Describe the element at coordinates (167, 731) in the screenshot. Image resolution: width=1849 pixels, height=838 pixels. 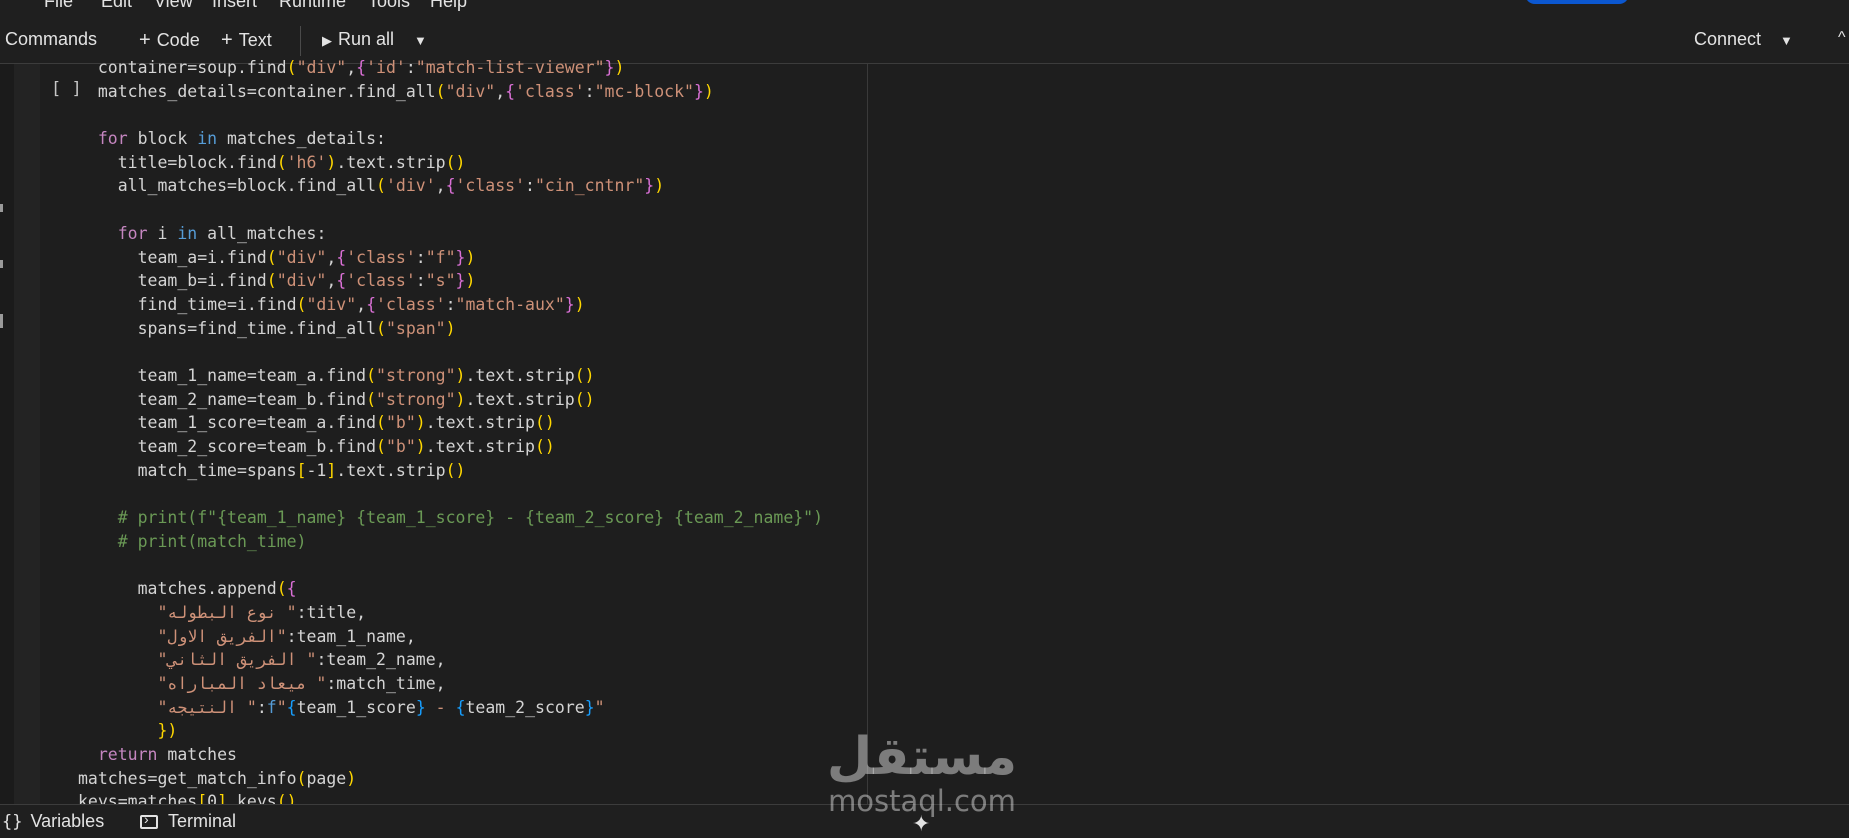
I see `code-line: })` at that location.